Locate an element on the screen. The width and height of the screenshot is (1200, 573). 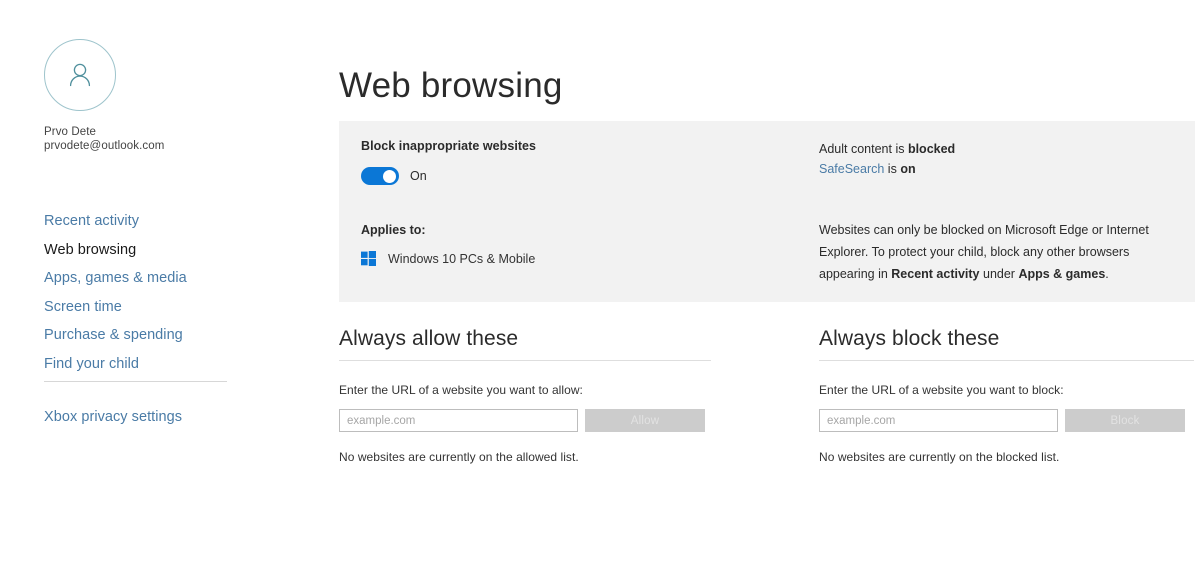
block-inappropriate-websites-toggle is located at coordinates (380, 176).